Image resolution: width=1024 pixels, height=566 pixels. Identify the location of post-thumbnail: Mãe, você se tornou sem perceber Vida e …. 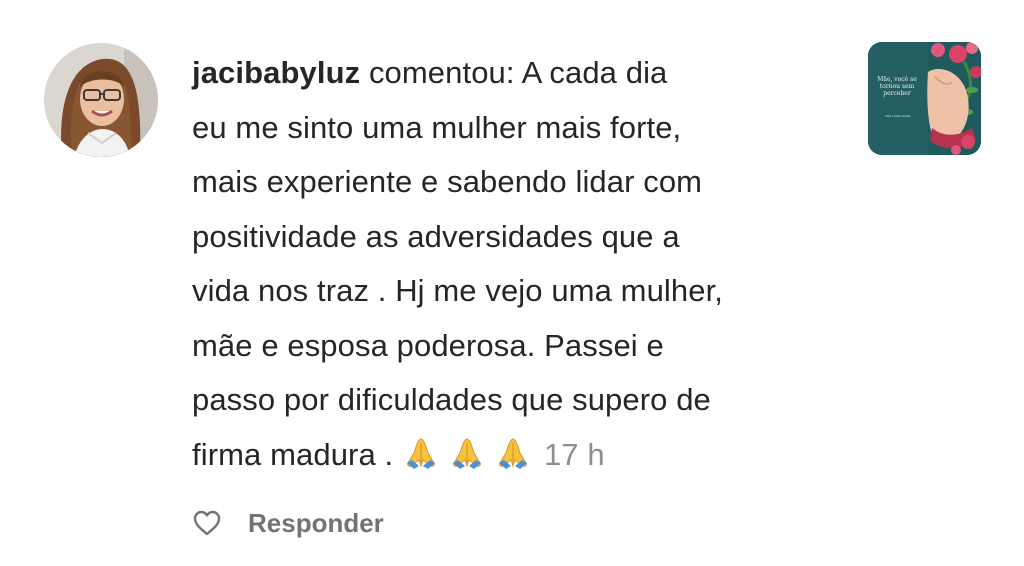
(924, 98).